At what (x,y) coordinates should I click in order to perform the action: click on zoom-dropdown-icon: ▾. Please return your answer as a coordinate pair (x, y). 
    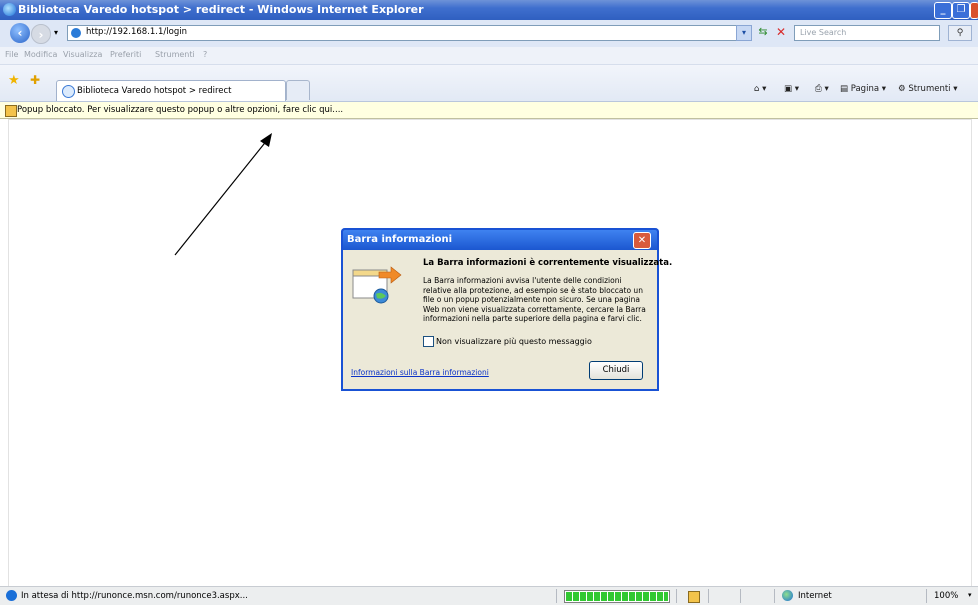
    Looking at the image, I should click on (970, 595).